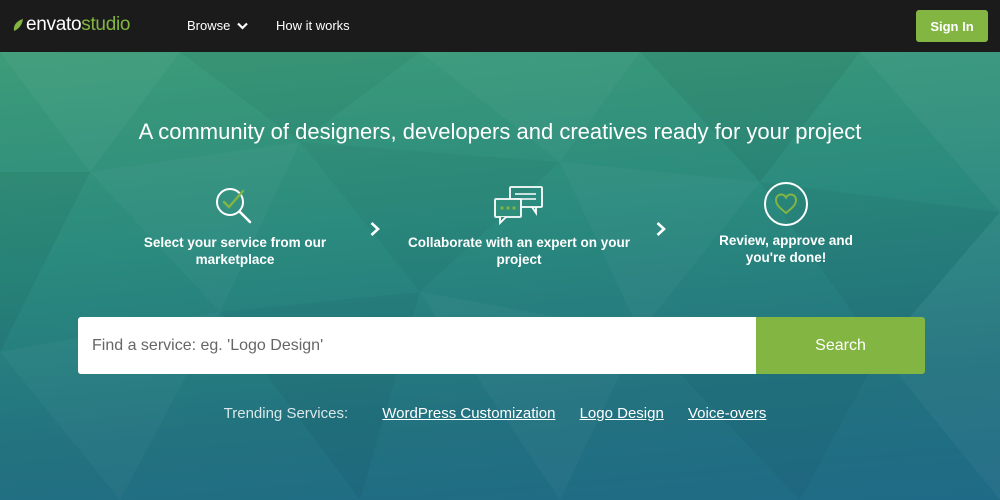 The width and height of the screenshot is (1000, 500). Describe the element at coordinates (786, 249) in the screenshot. I see `step-label: Review, approve and you're done!` at that location.